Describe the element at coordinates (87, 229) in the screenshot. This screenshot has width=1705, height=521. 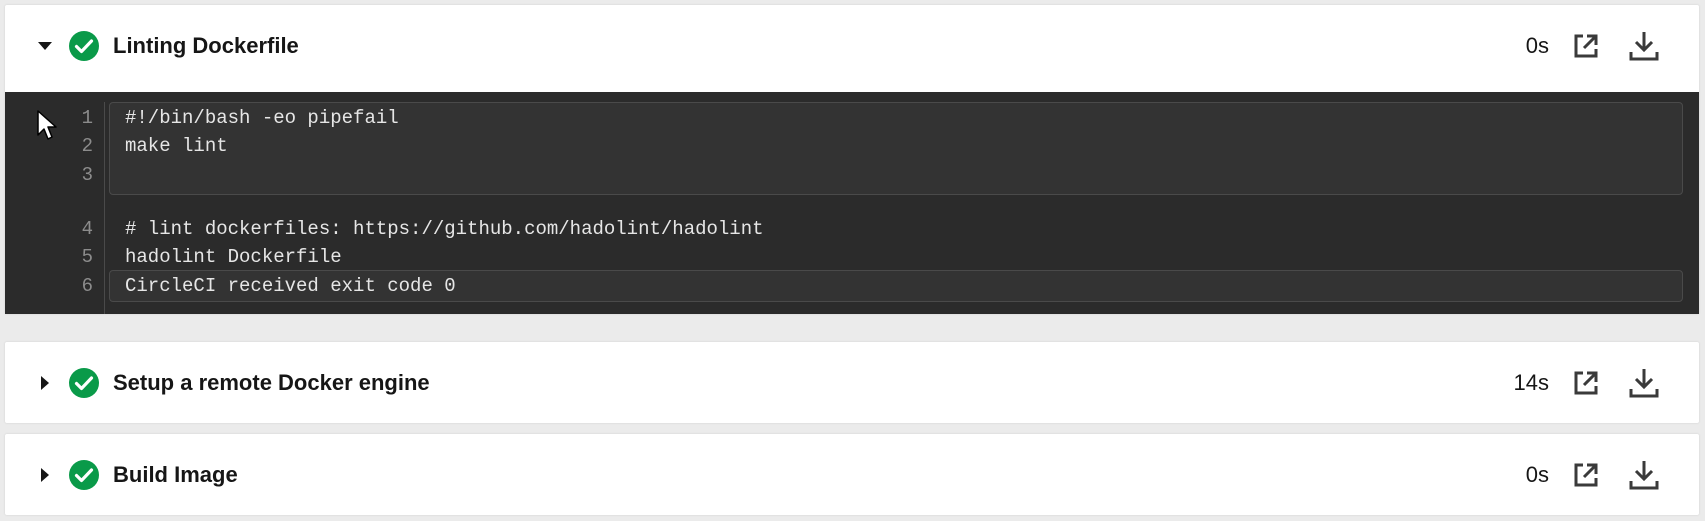
I see `line-number: 4` at that location.